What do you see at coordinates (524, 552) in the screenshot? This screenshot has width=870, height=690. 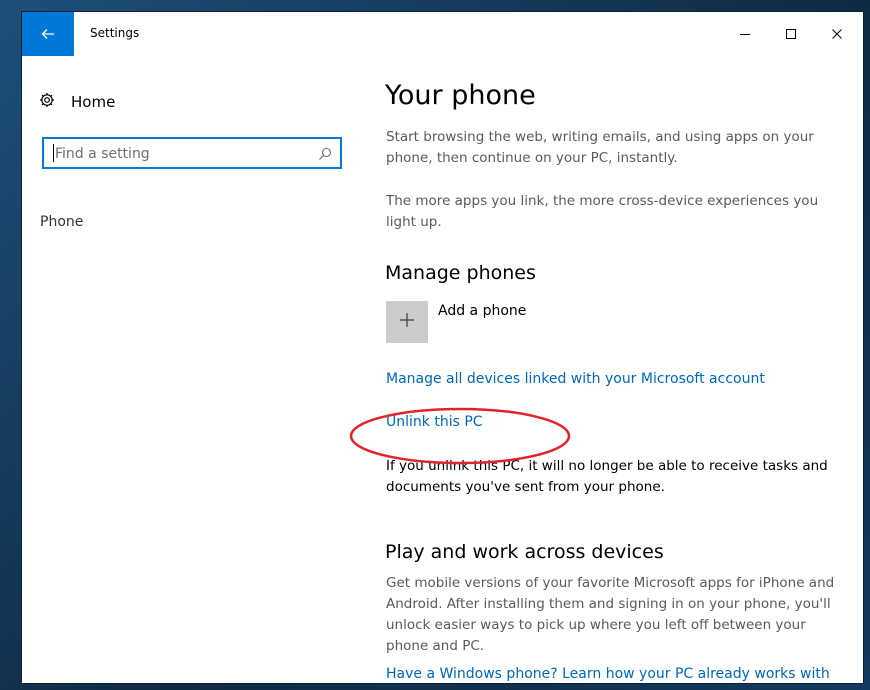 I see `play-work-heading: Play and work across devices` at bounding box center [524, 552].